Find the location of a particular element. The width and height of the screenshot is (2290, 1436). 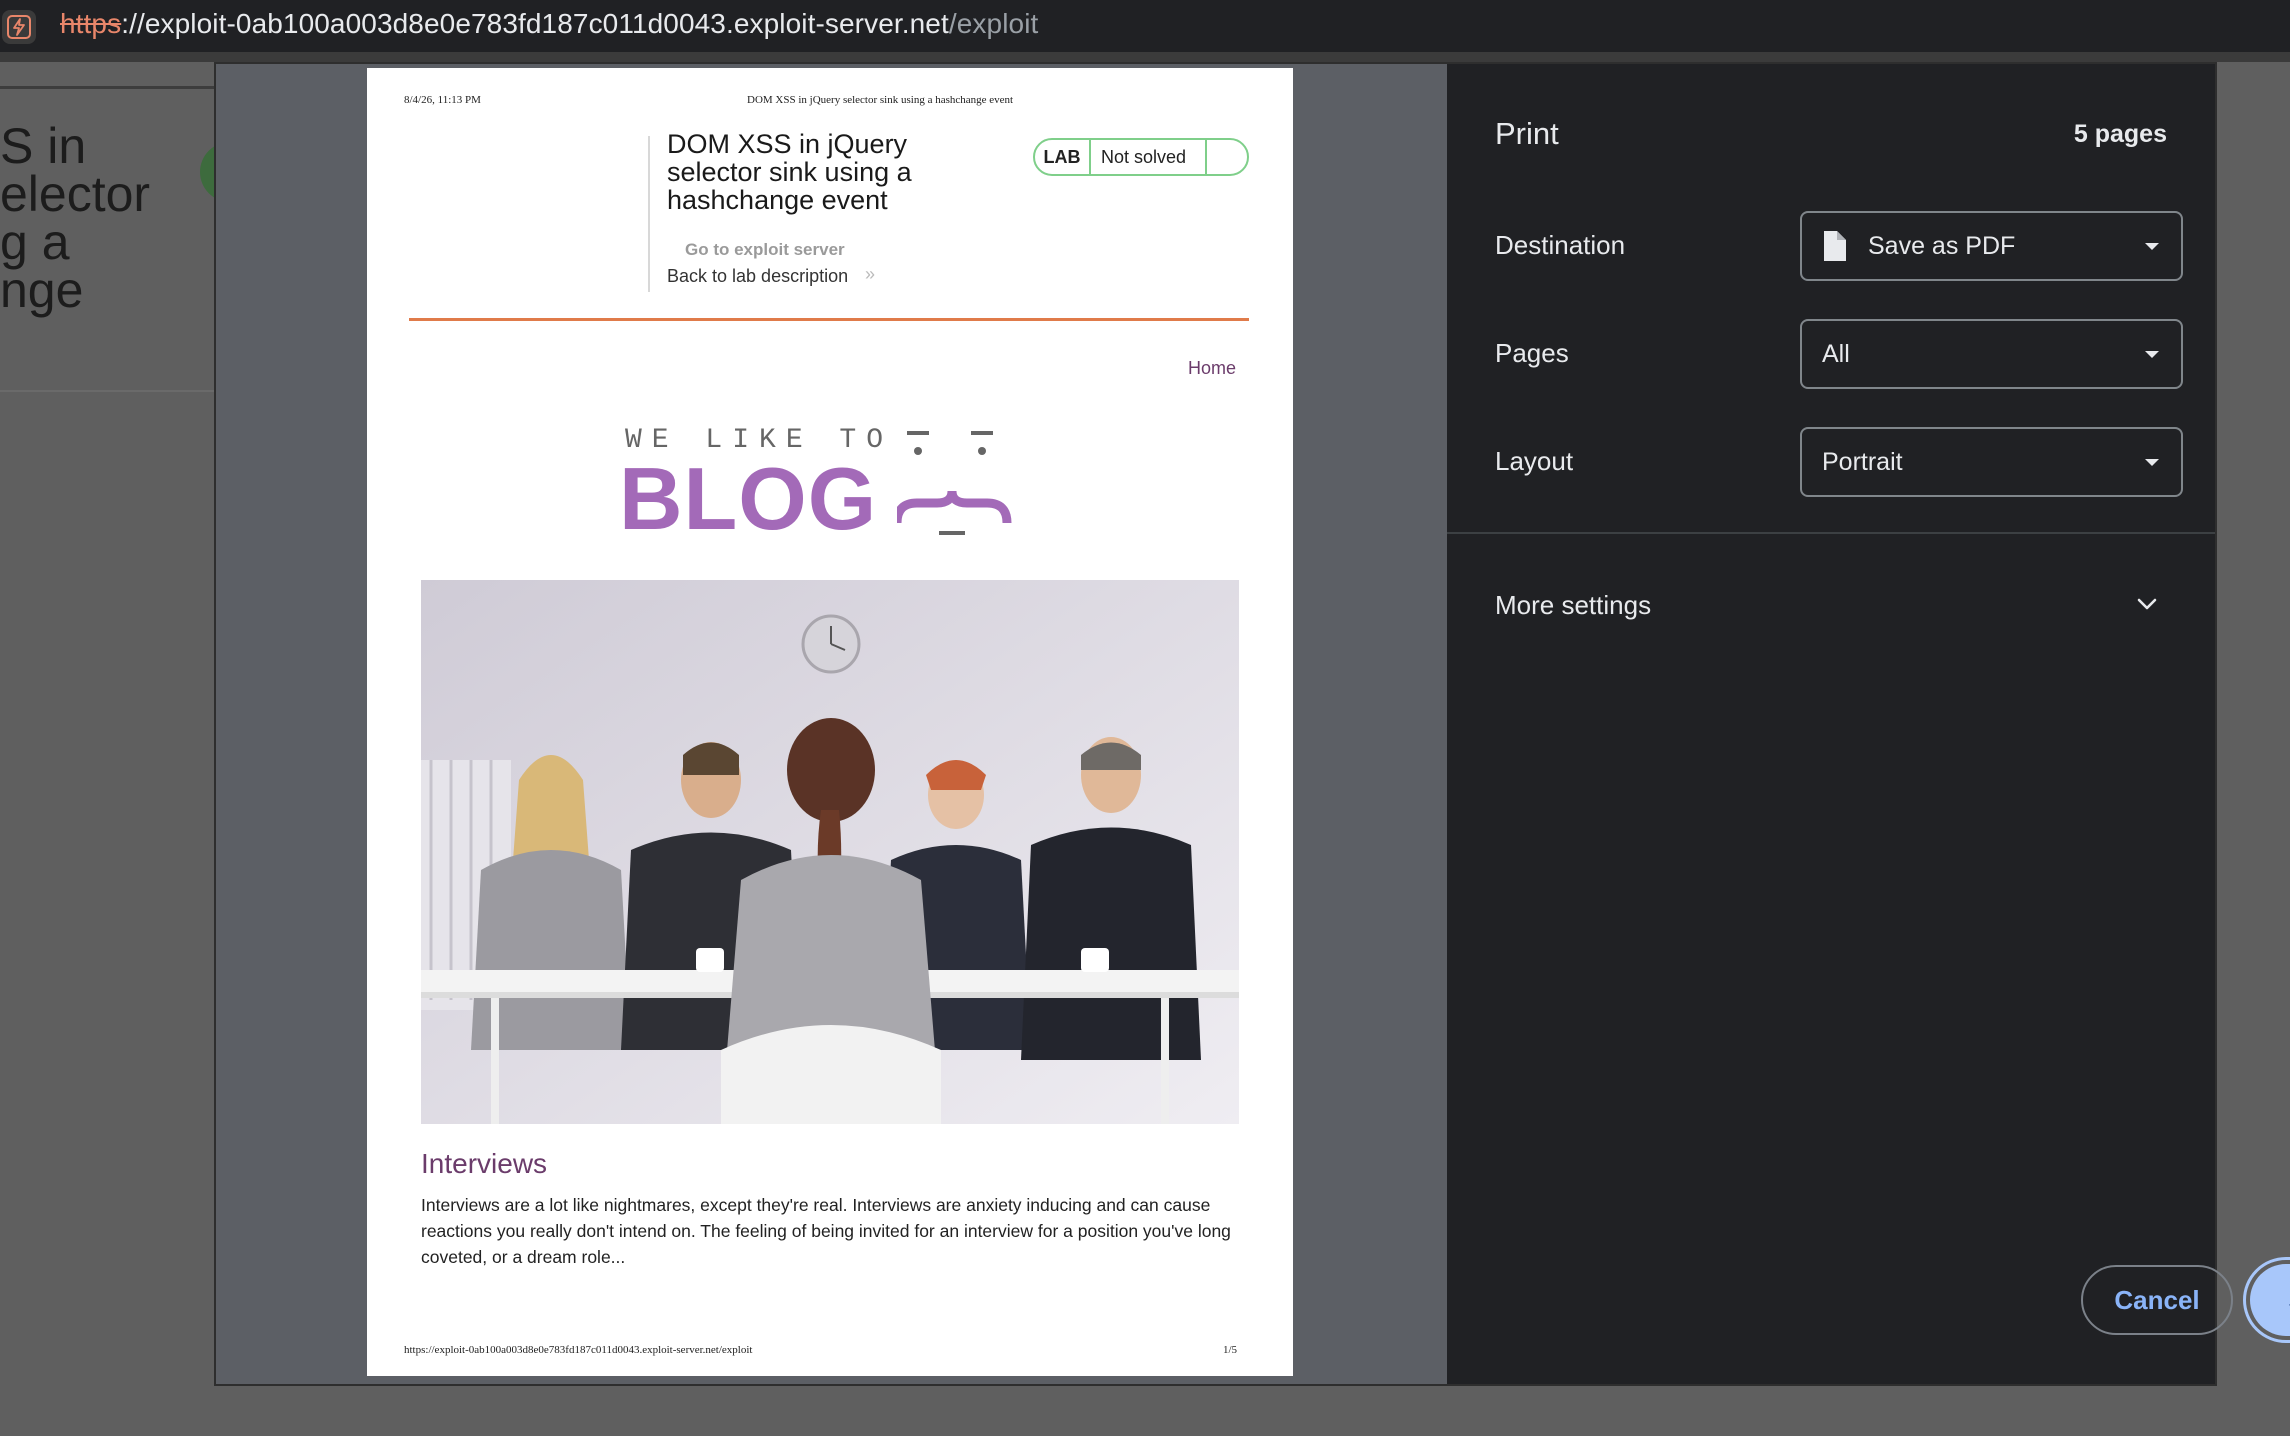

blog-logo-word: BLOG is located at coordinates (748, 498).